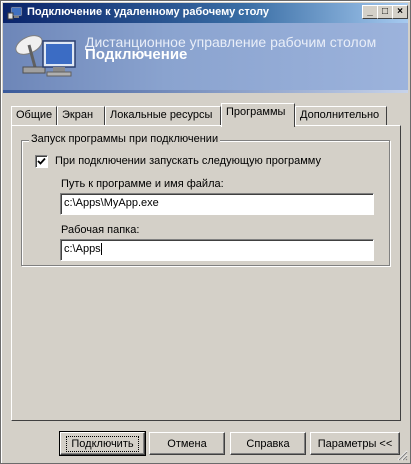 This screenshot has height=464, width=411. What do you see at coordinates (125, 139) in the screenshot?
I see `group-title: Запуск программы при подключении` at bounding box center [125, 139].